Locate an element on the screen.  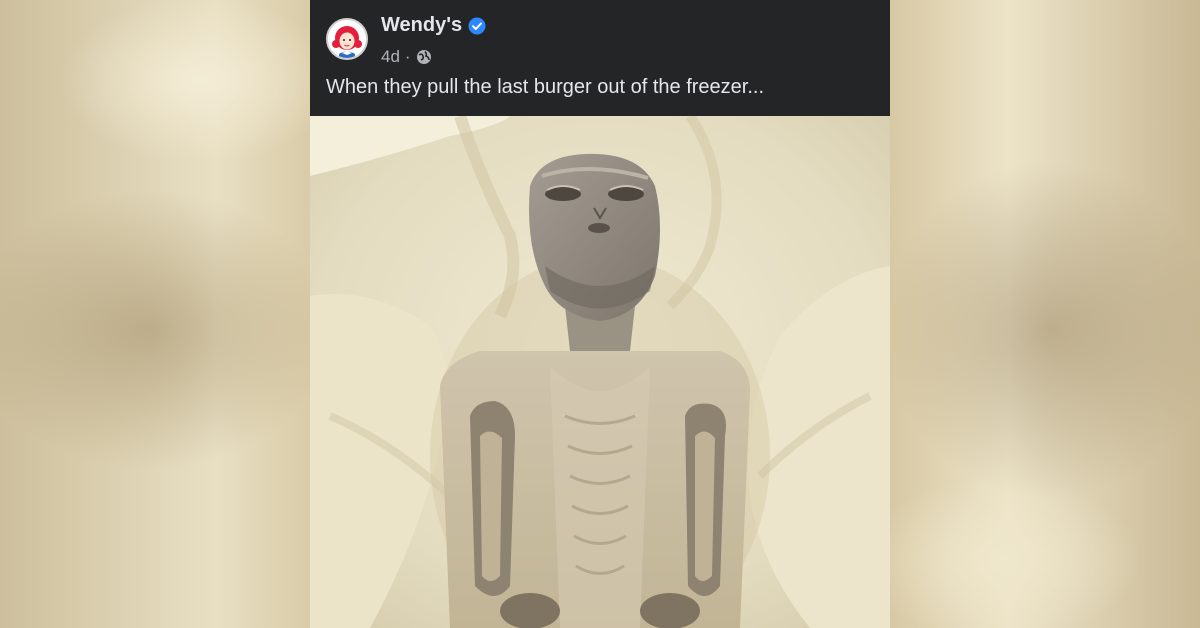
author-row: Wendy's is located at coordinates (433, 25).